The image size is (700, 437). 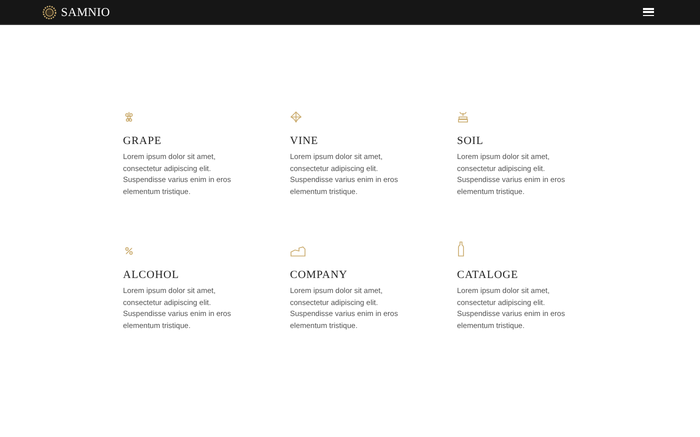 I want to click on percent-icon, so click(x=129, y=251).